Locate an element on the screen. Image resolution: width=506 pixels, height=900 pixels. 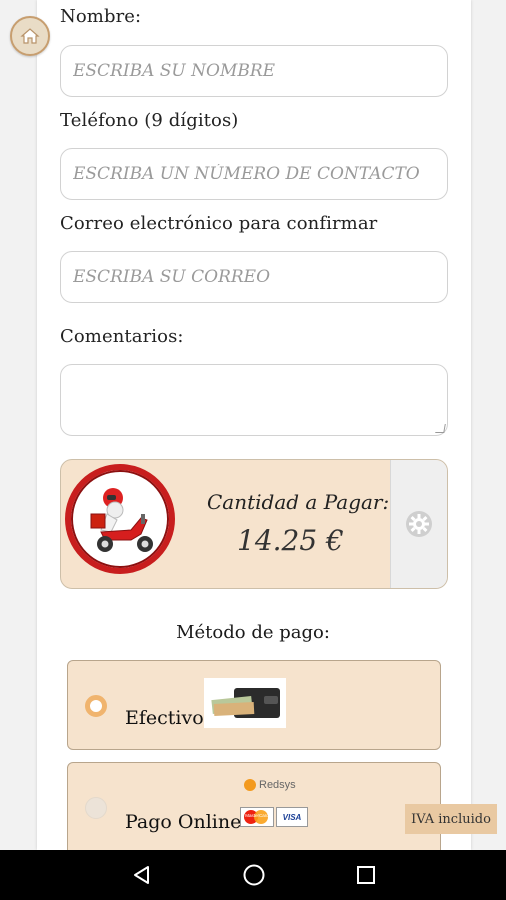
name-label: Nombre: is located at coordinates (101, 16).